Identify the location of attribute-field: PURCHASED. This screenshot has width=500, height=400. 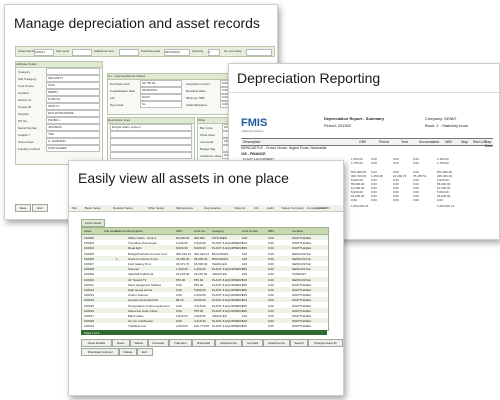
(73, 148).